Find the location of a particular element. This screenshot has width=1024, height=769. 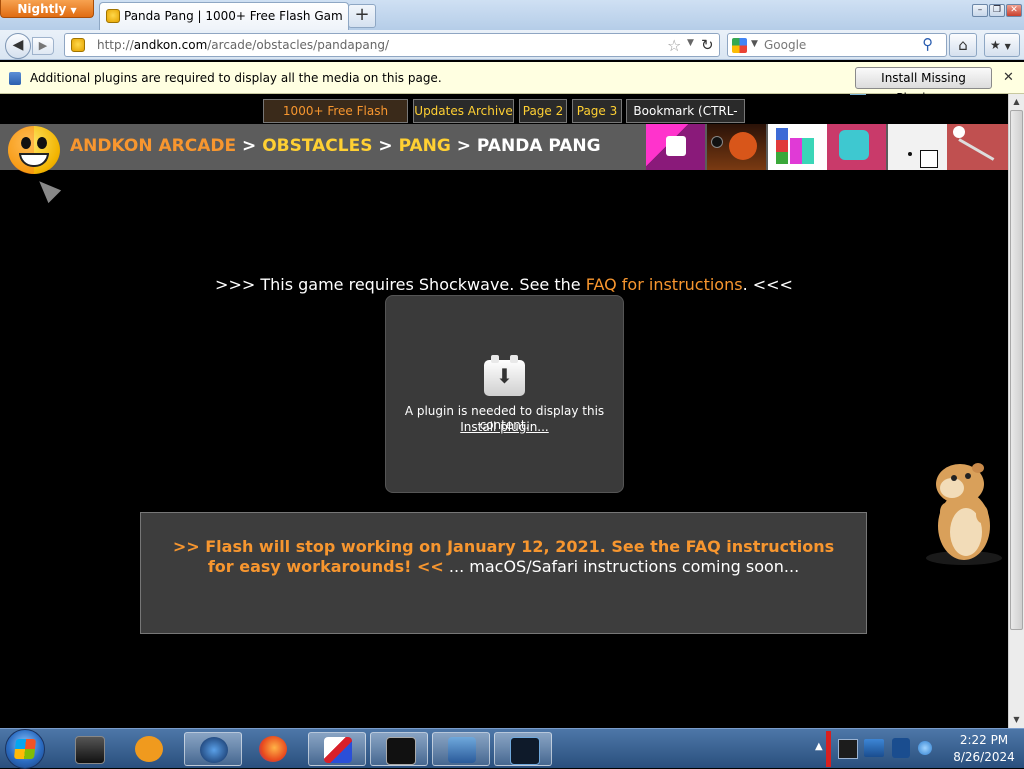

ad-choices-icon: ▷ is located at coordinates (858, 94).